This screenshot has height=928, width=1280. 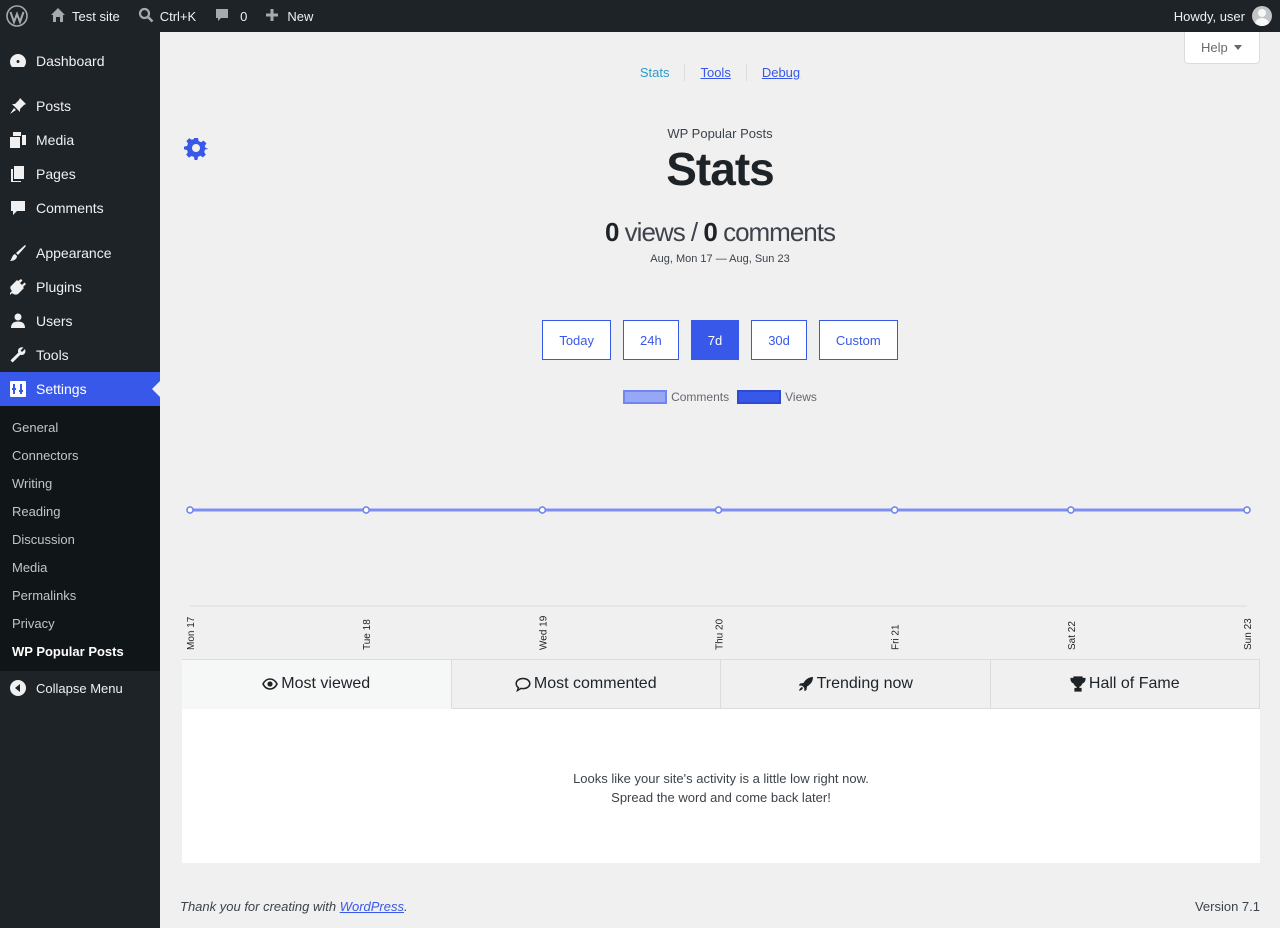 What do you see at coordinates (700, 397) in the screenshot?
I see `legend-label-comments: Comments` at bounding box center [700, 397].